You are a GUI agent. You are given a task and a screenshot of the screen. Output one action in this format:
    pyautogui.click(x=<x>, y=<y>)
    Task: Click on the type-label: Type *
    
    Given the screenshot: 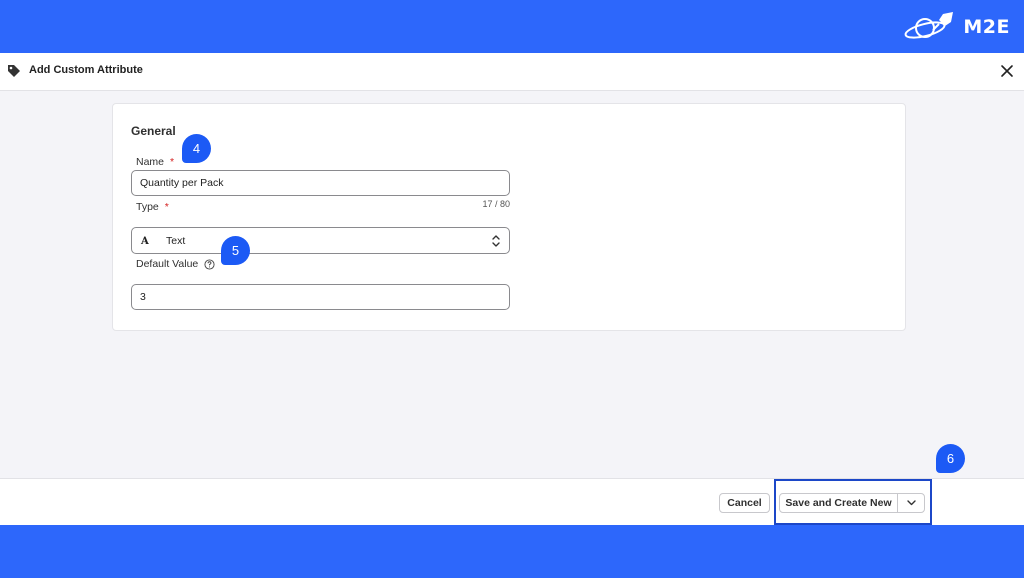 What is the action you would take?
    pyautogui.click(x=152, y=207)
    